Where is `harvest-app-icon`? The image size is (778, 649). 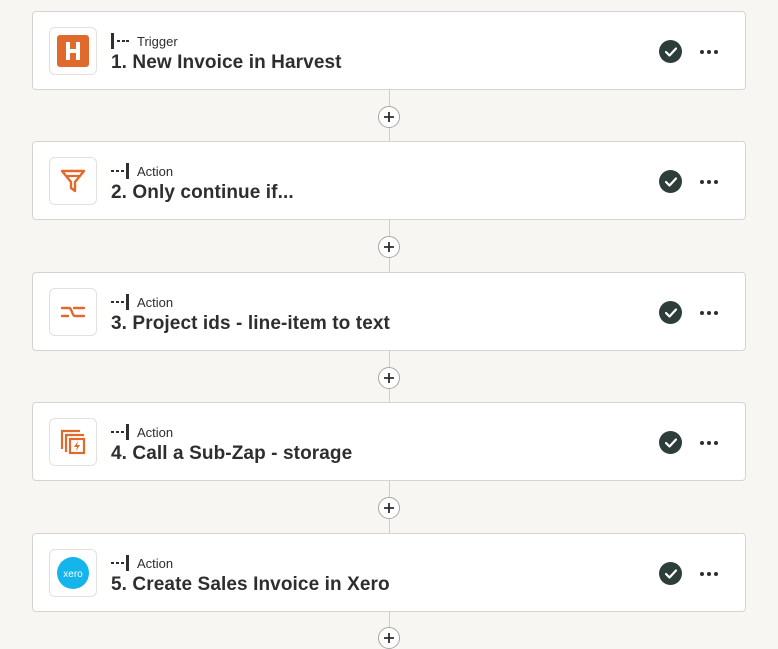
harvest-app-icon is located at coordinates (73, 51).